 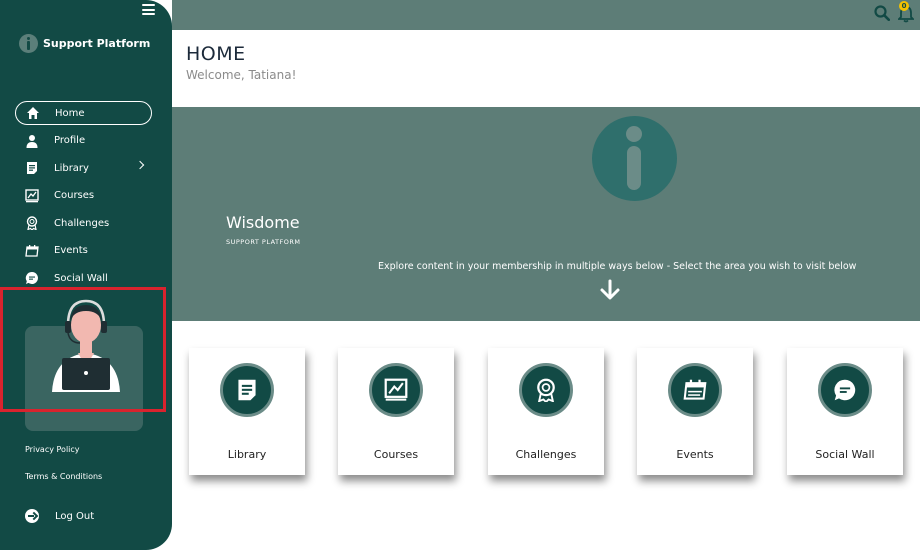 What do you see at coordinates (247, 454) in the screenshot?
I see `card-label: Library` at bounding box center [247, 454].